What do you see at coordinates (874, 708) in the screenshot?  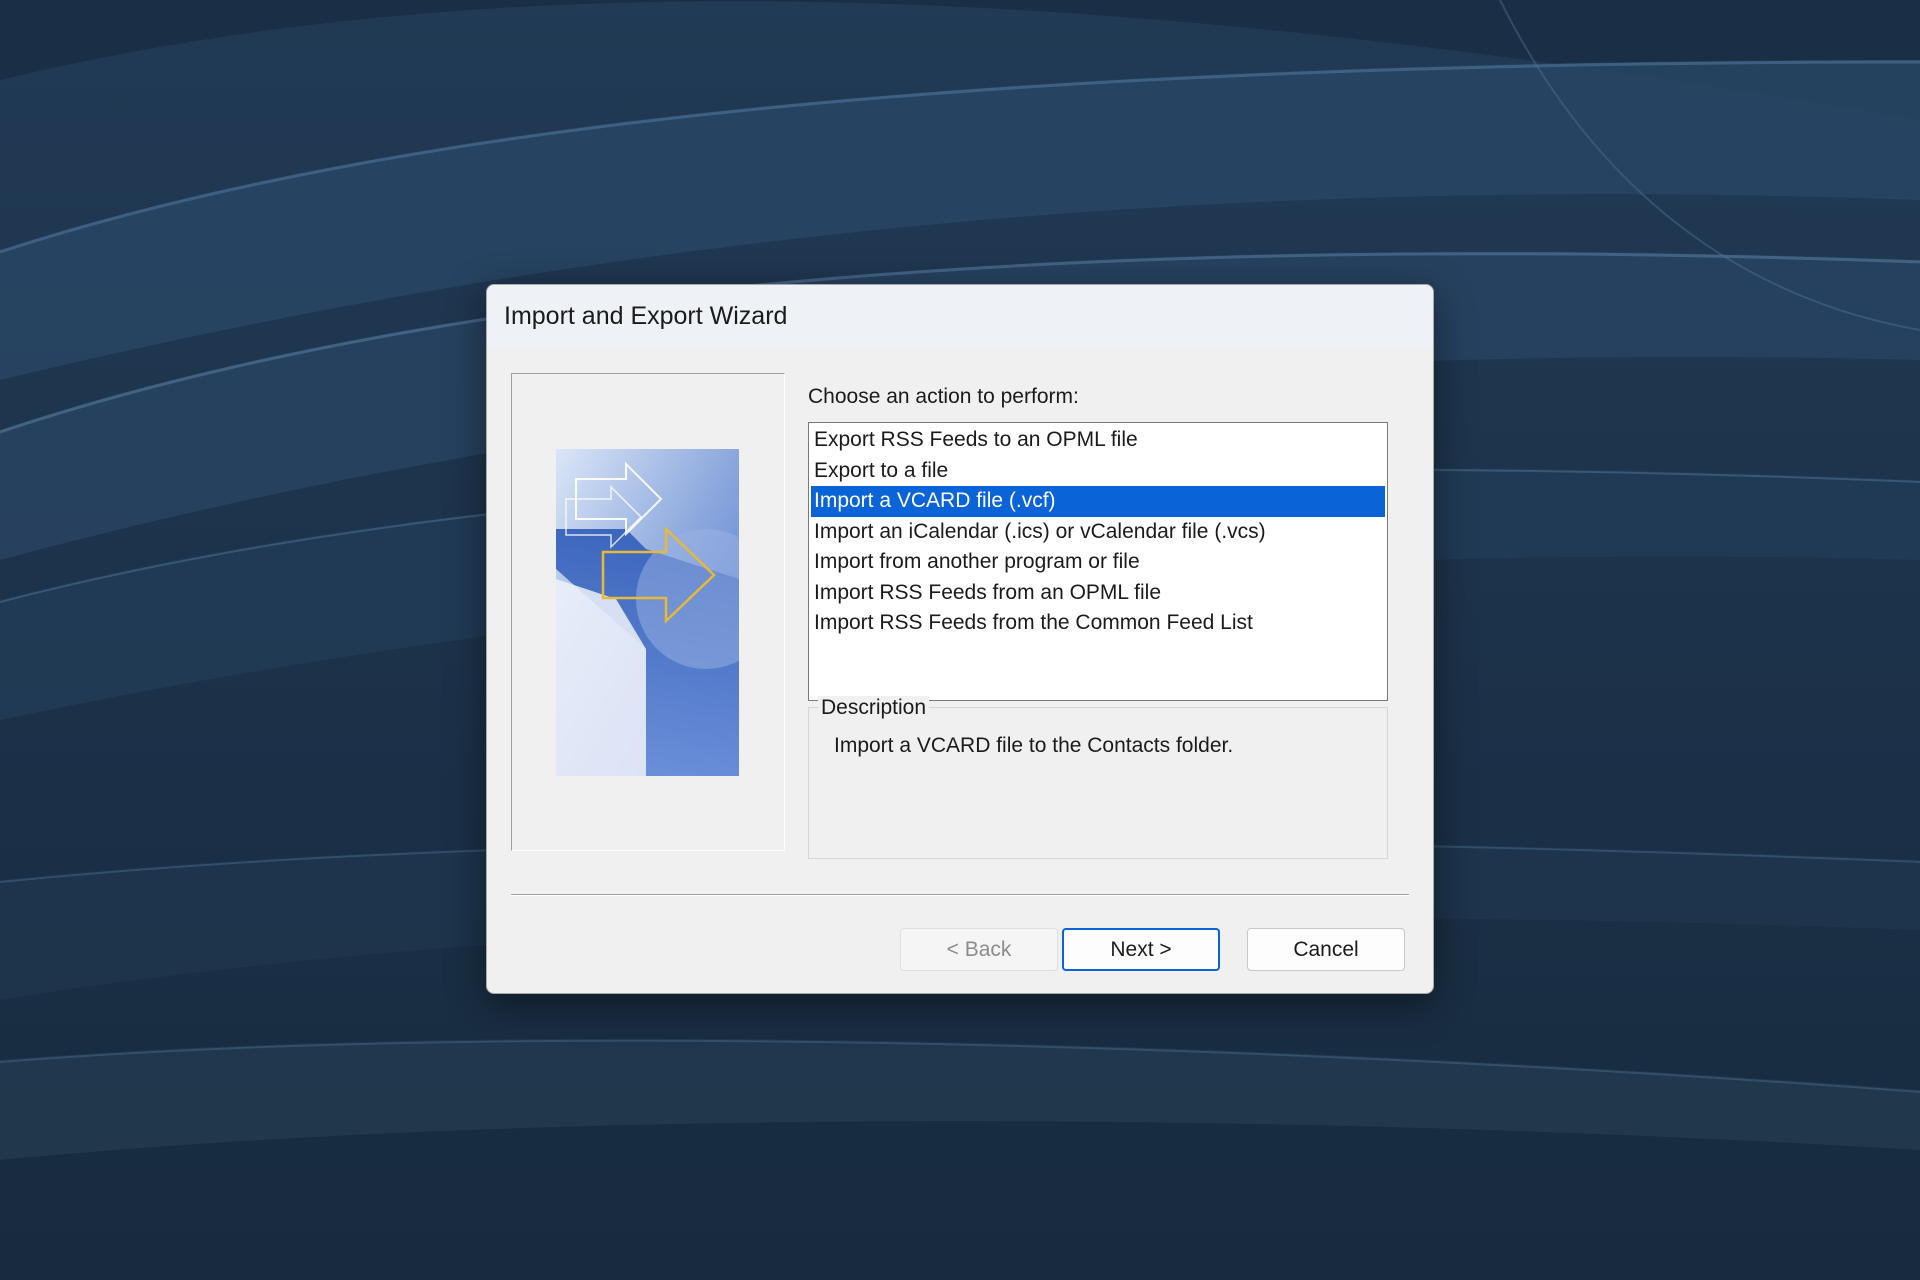 I see `description-label: Description` at bounding box center [874, 708].